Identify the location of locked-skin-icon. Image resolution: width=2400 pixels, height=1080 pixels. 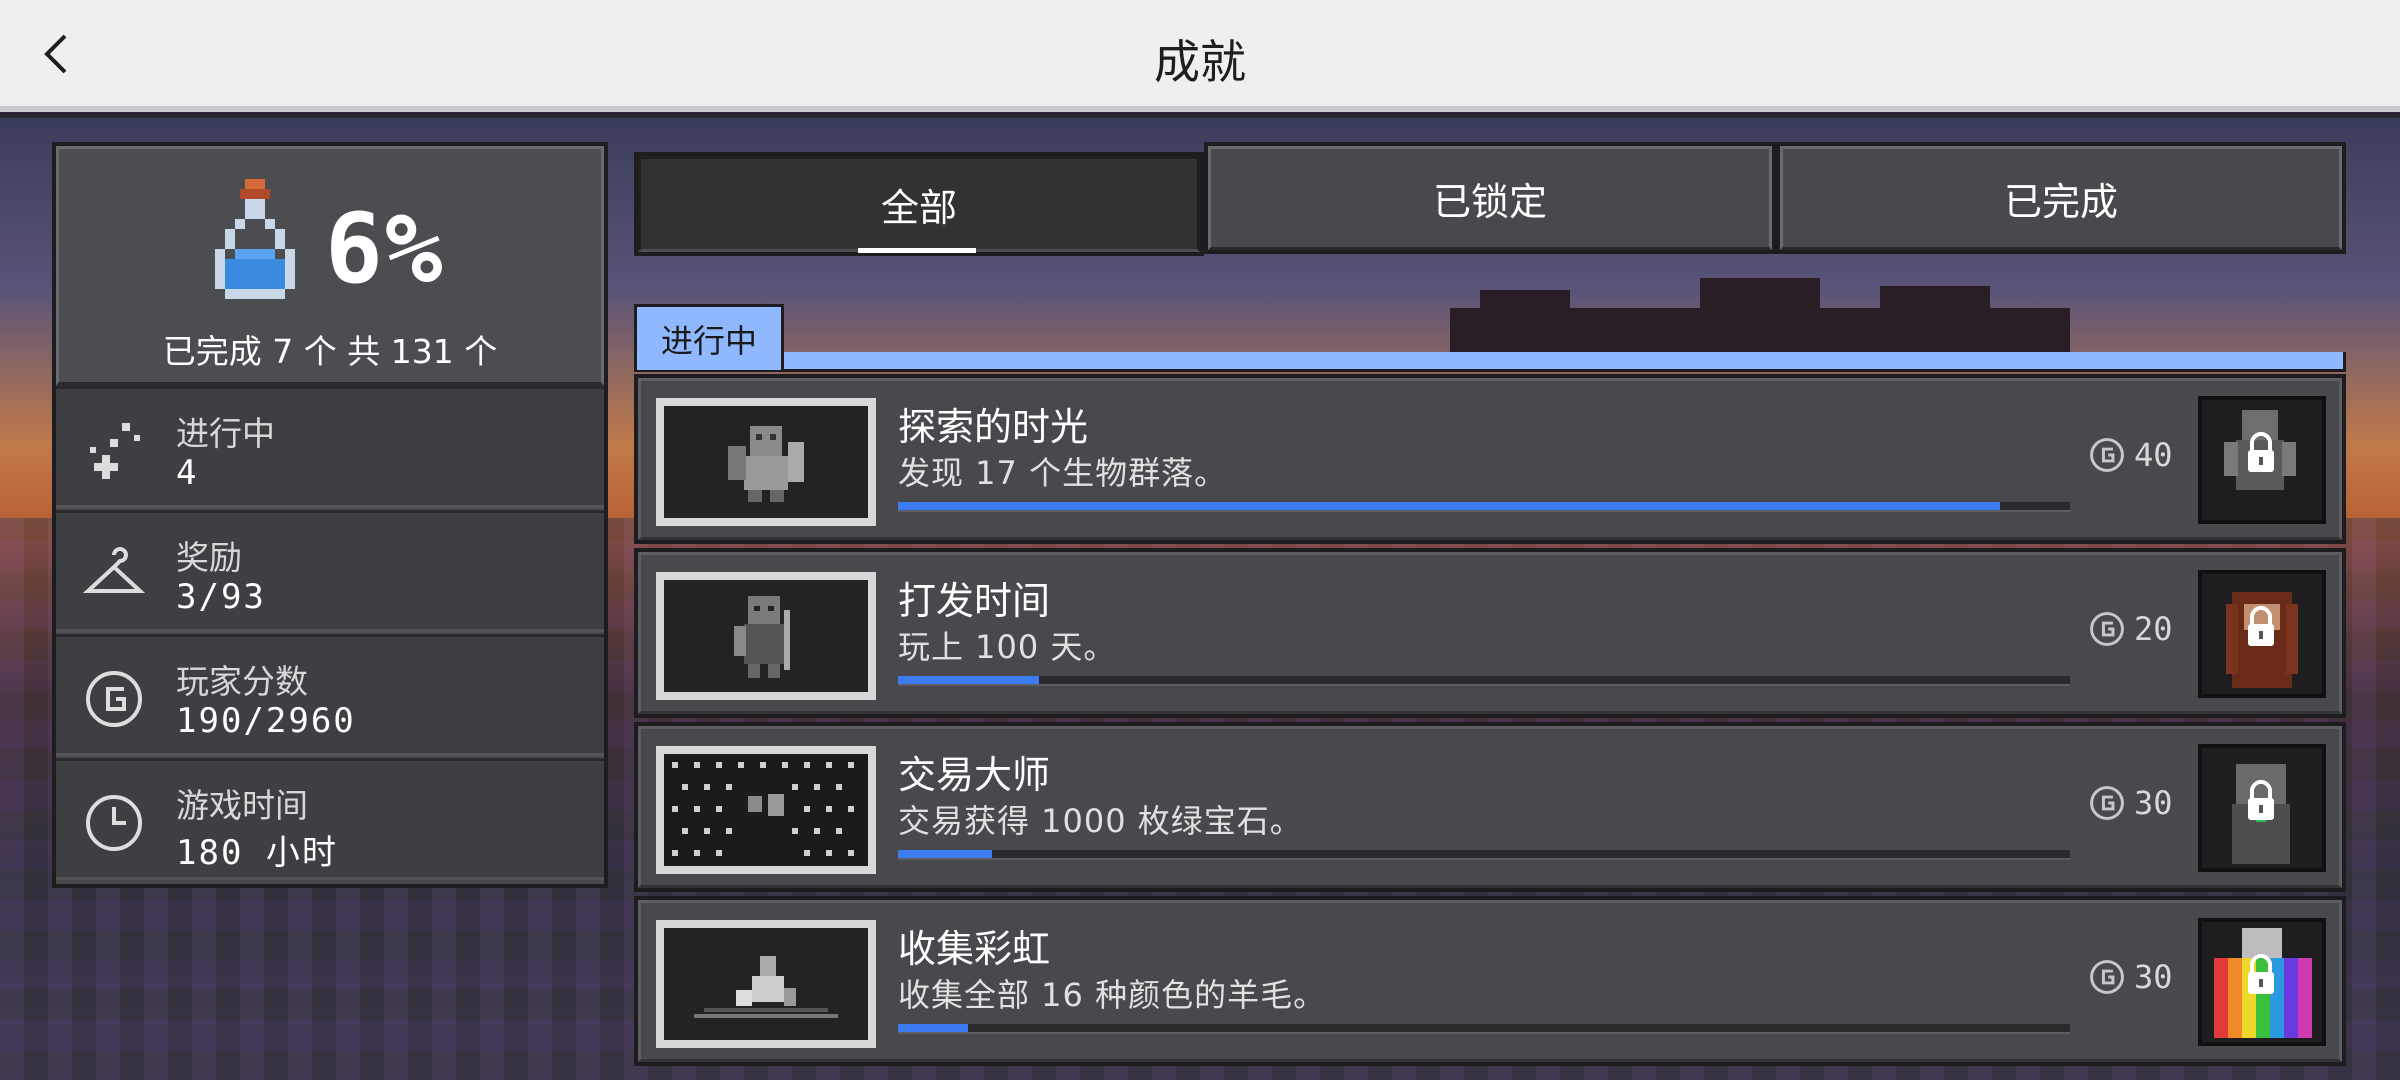
(2260, 450).